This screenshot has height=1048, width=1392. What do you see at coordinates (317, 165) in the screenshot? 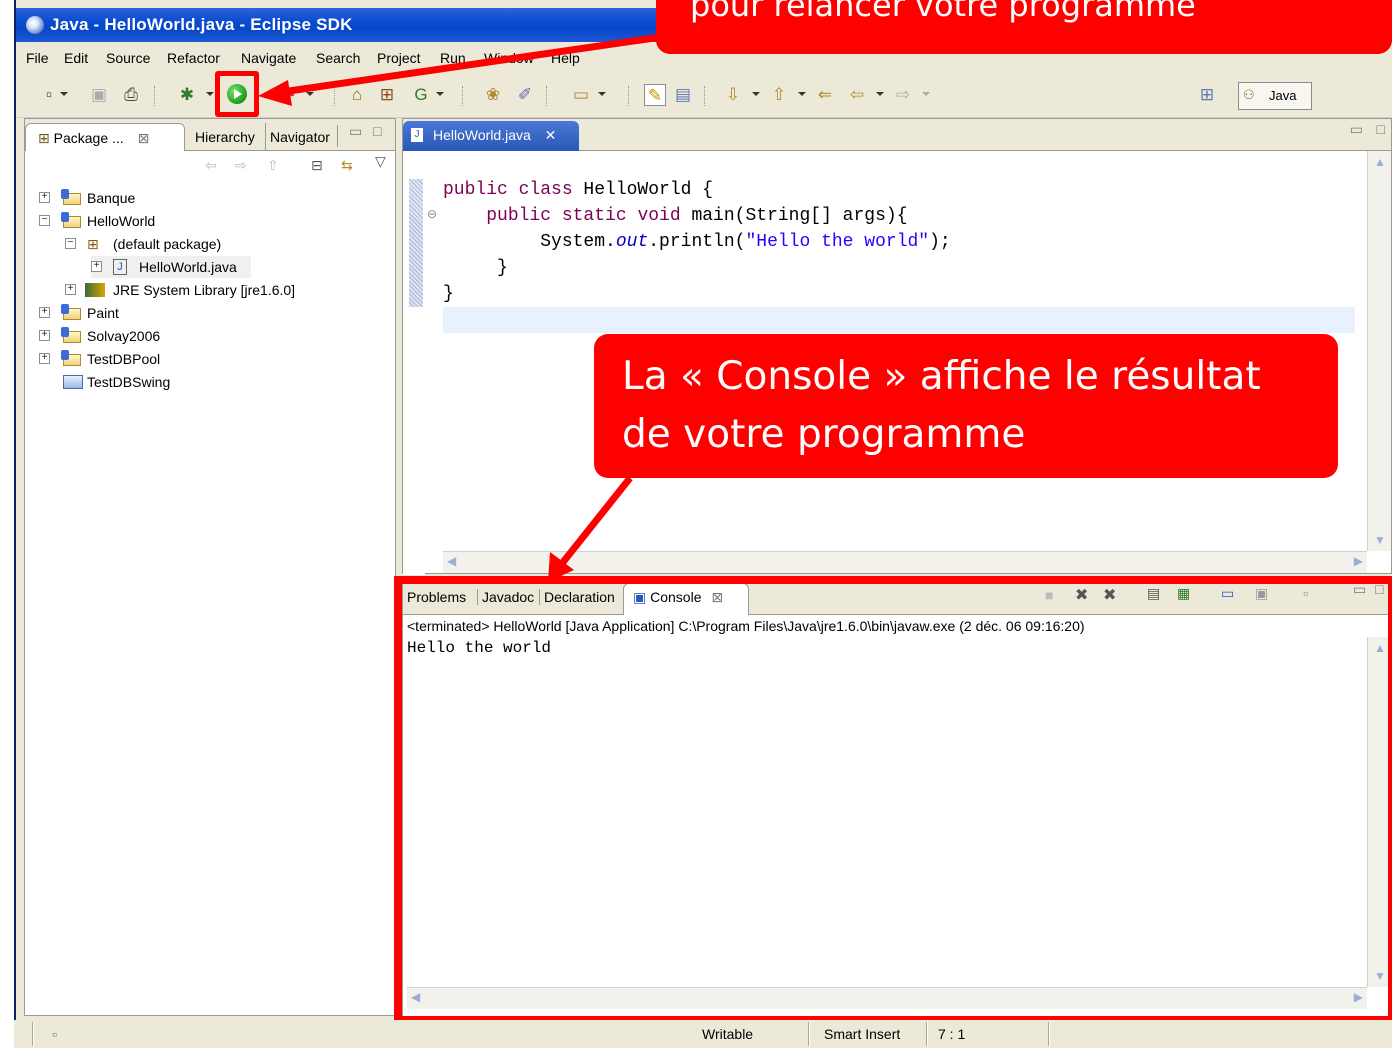
I see `collapse-all-icon: ⊟` at bounding box center [317, 165].